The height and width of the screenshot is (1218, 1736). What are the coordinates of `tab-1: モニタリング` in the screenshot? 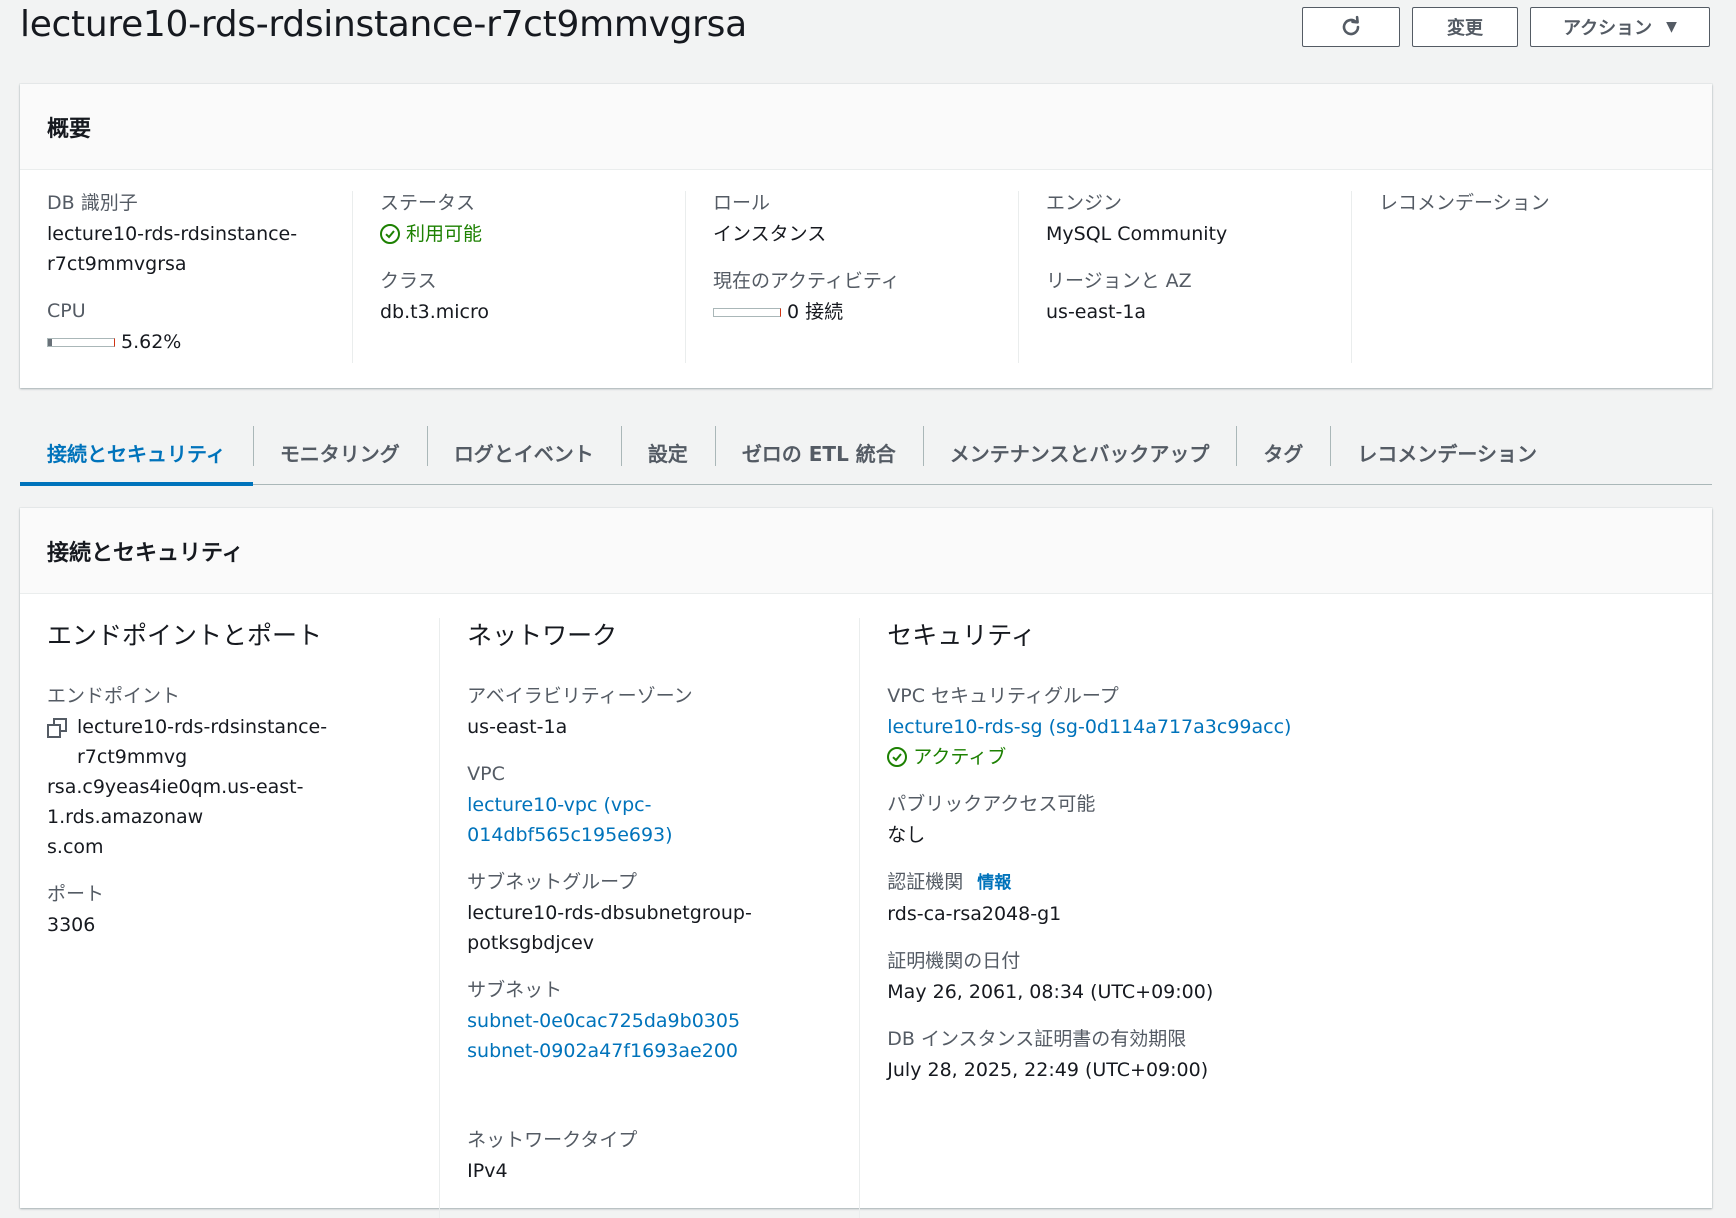 It's located at (339, 452).